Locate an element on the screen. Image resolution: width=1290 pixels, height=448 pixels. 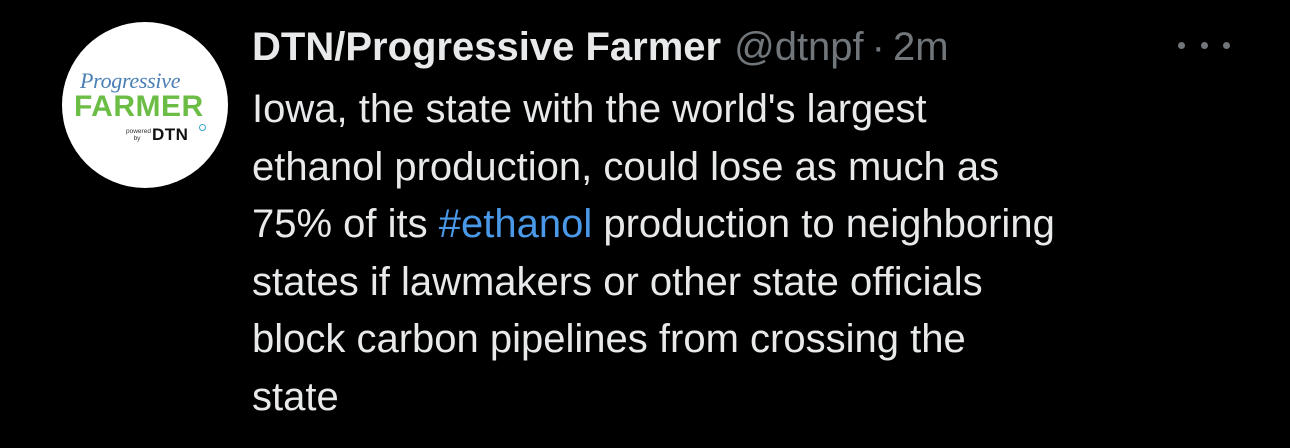
display-name: DTN/Progressive Farmer is located at coordinates (486, 47).